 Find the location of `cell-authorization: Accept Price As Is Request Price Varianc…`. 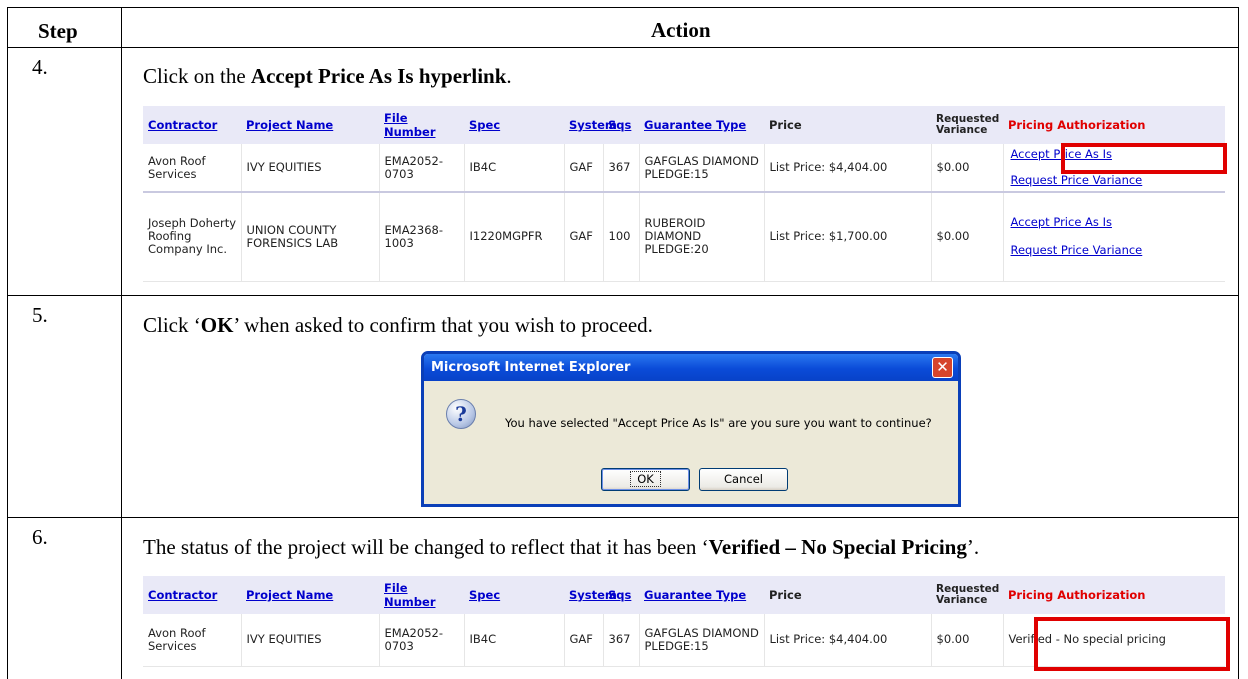

cell-authorization: Accept Price As Is Request Price Varianc… is located at coordinates (1114, 237).